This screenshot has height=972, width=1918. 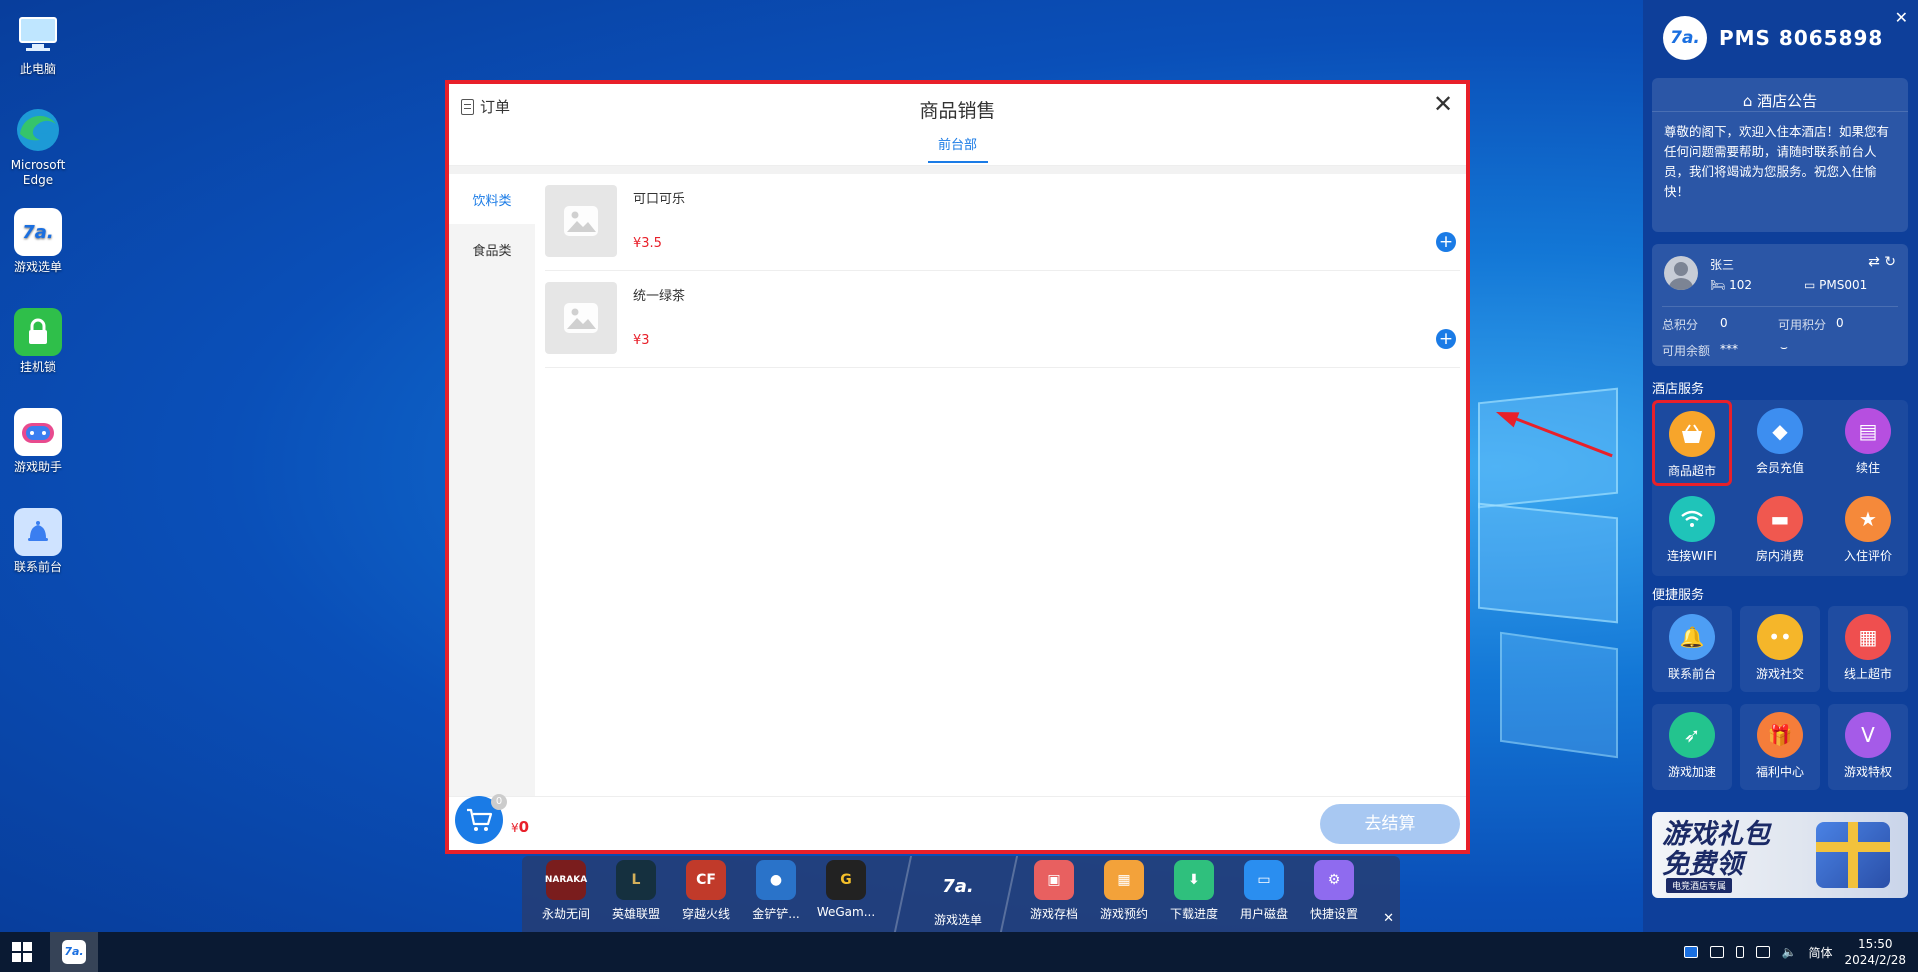 I want to click on cart-count-badge: 0, so click(x=499, y=802).